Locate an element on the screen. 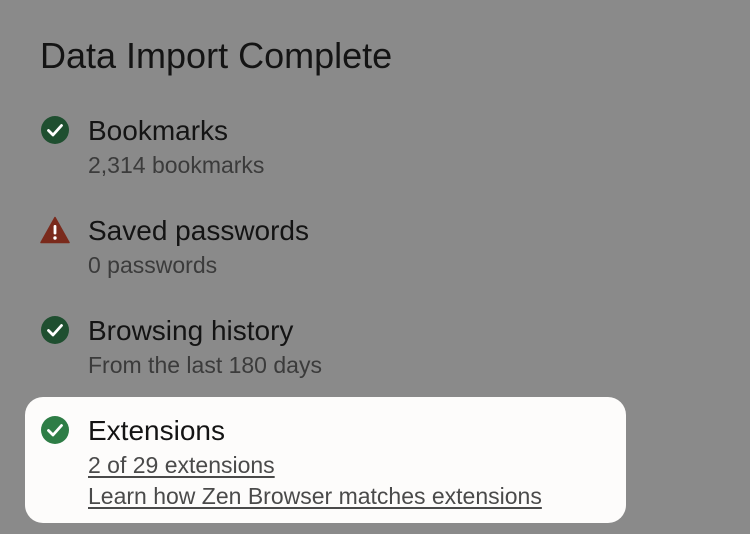 The image size is (750, 534). item-title: Browsing history is located at coordinates (191, 330).